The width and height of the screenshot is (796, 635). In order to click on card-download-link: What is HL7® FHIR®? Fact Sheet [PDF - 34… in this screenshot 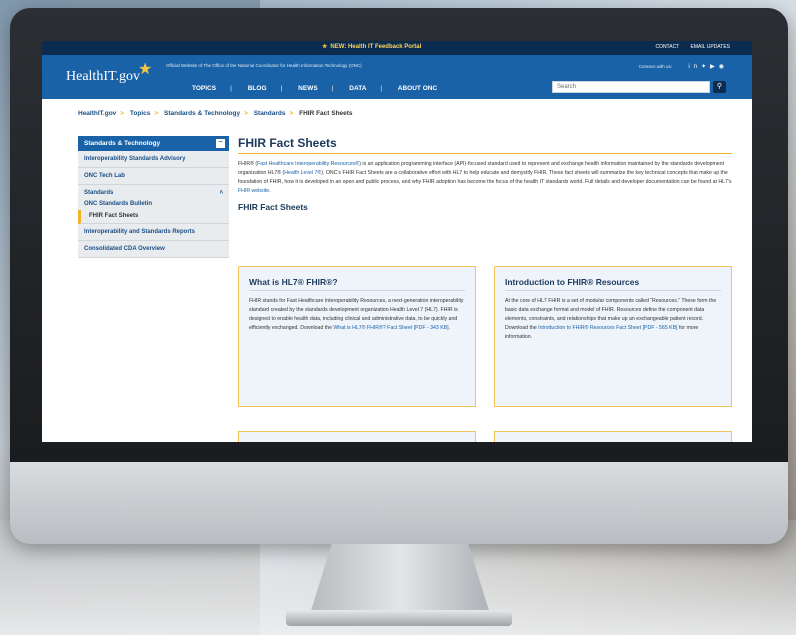, I will do `click(390, 328)`.